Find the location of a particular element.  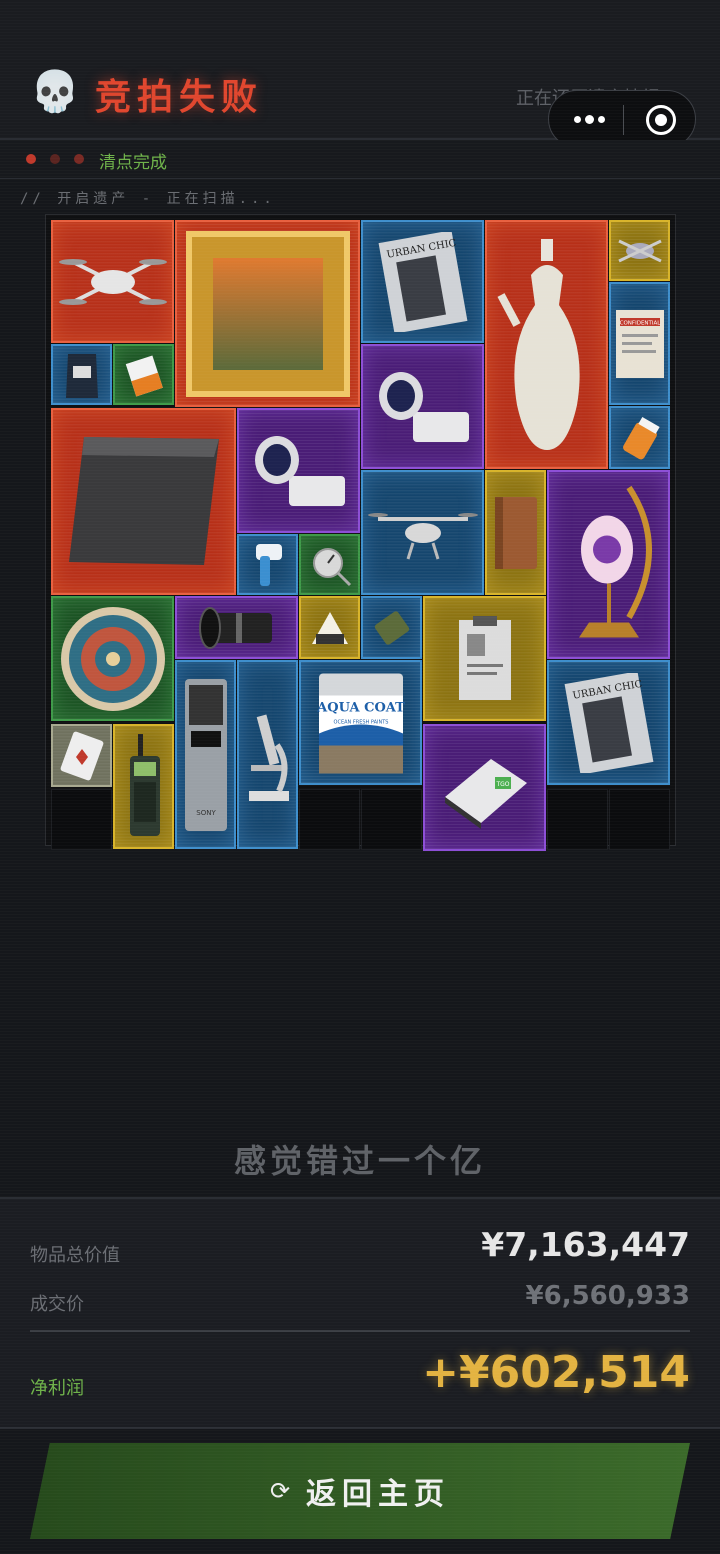

return-home-label: 返回主页 is located at coordinates (378, 1494).